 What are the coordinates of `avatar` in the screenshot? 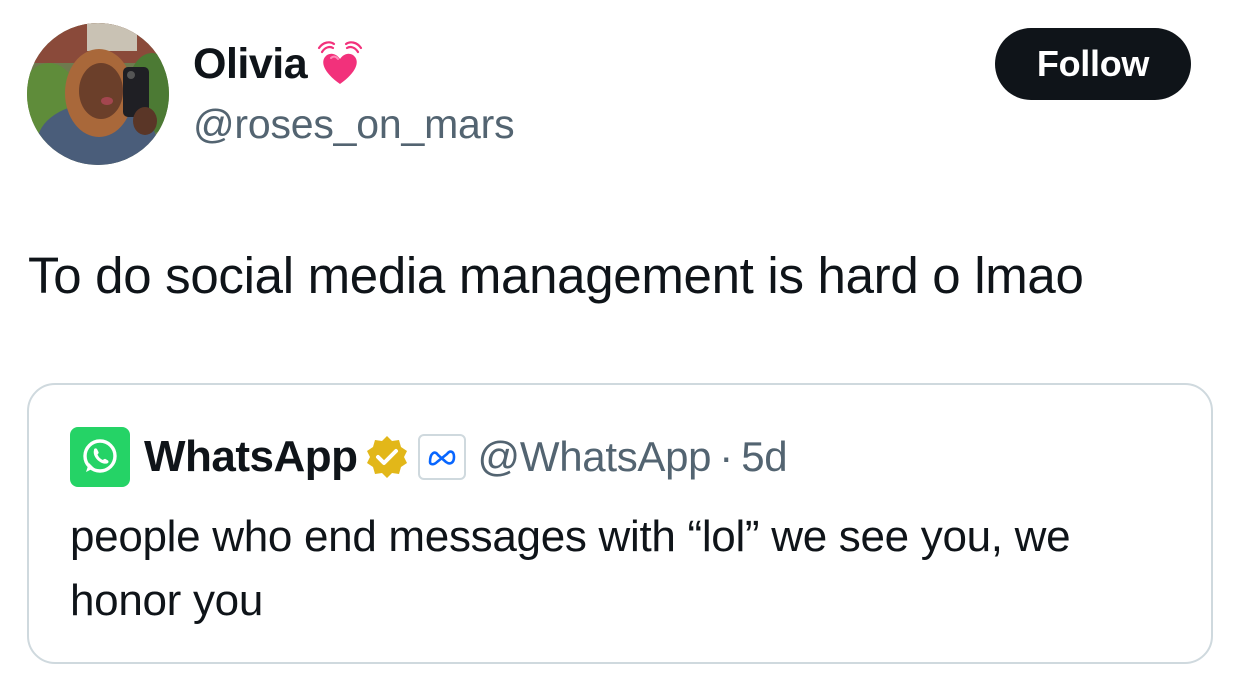 It's located at (98, 94).